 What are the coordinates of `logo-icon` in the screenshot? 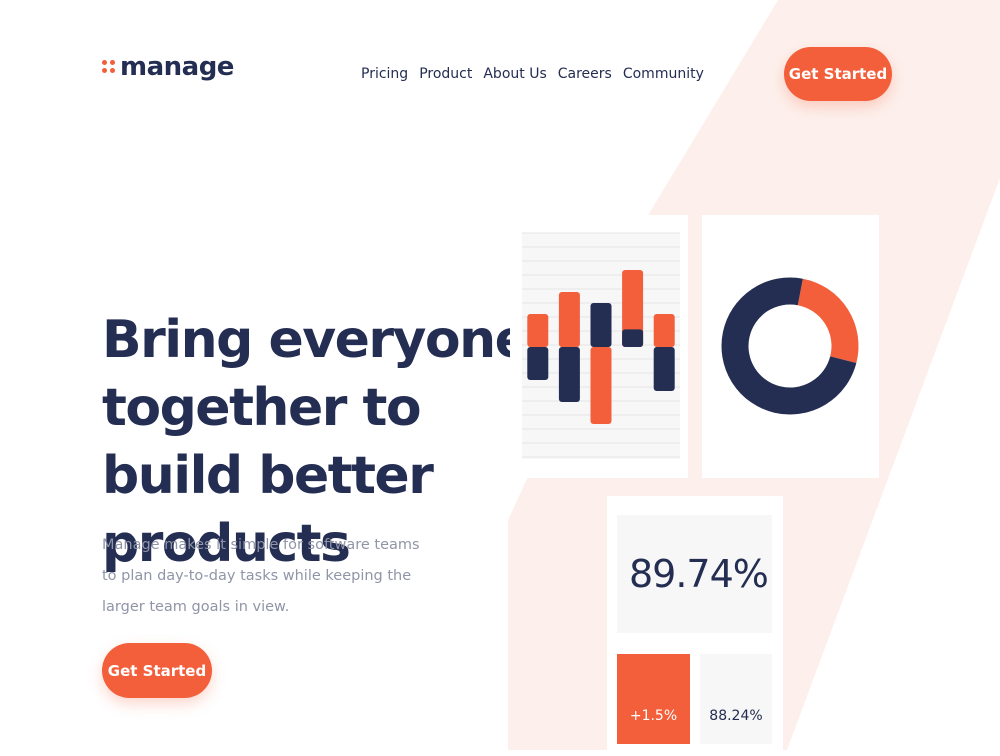 It's located at (109, 67).